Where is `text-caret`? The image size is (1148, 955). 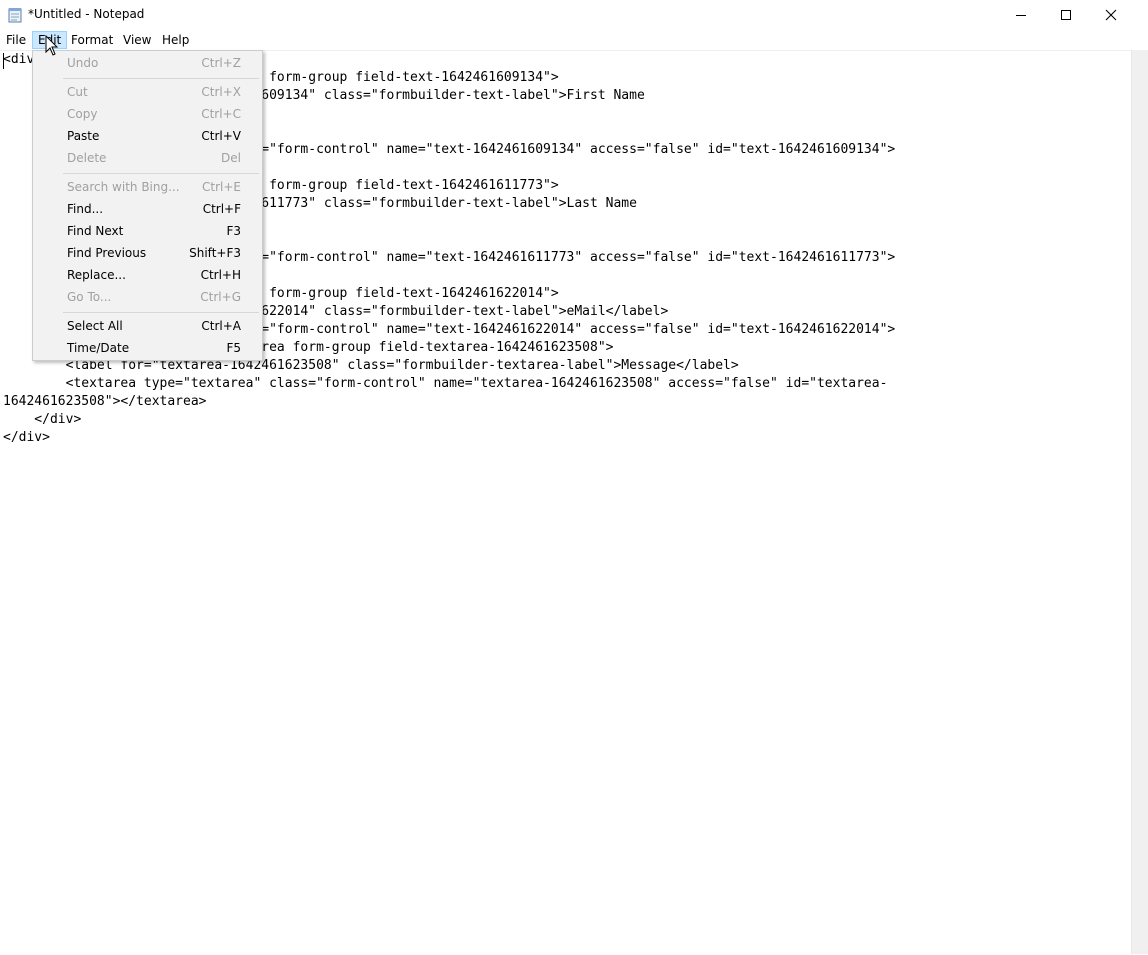 text-caret is located at coordinates (3, 61).